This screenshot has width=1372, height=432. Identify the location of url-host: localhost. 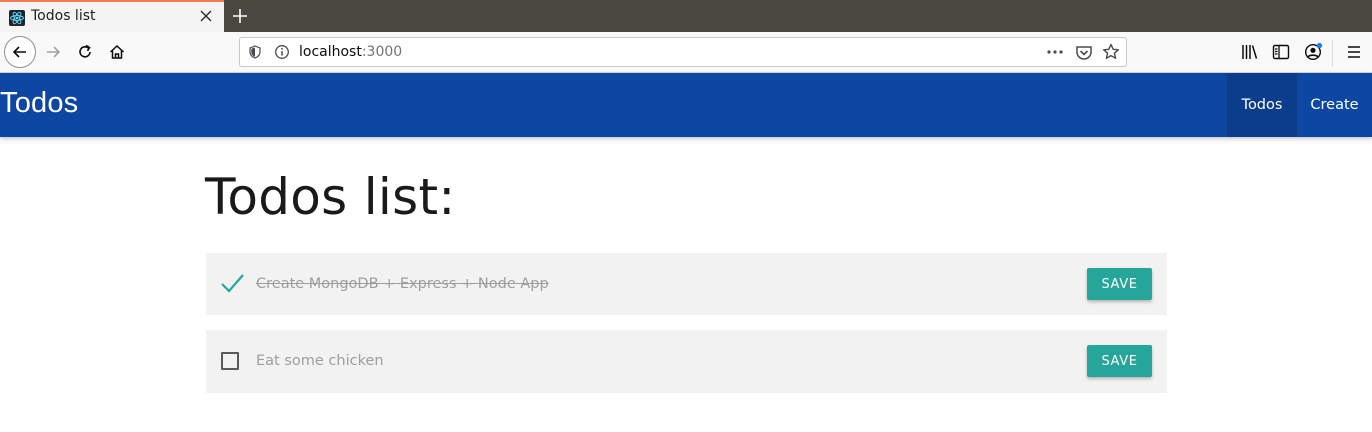
(330, 52).